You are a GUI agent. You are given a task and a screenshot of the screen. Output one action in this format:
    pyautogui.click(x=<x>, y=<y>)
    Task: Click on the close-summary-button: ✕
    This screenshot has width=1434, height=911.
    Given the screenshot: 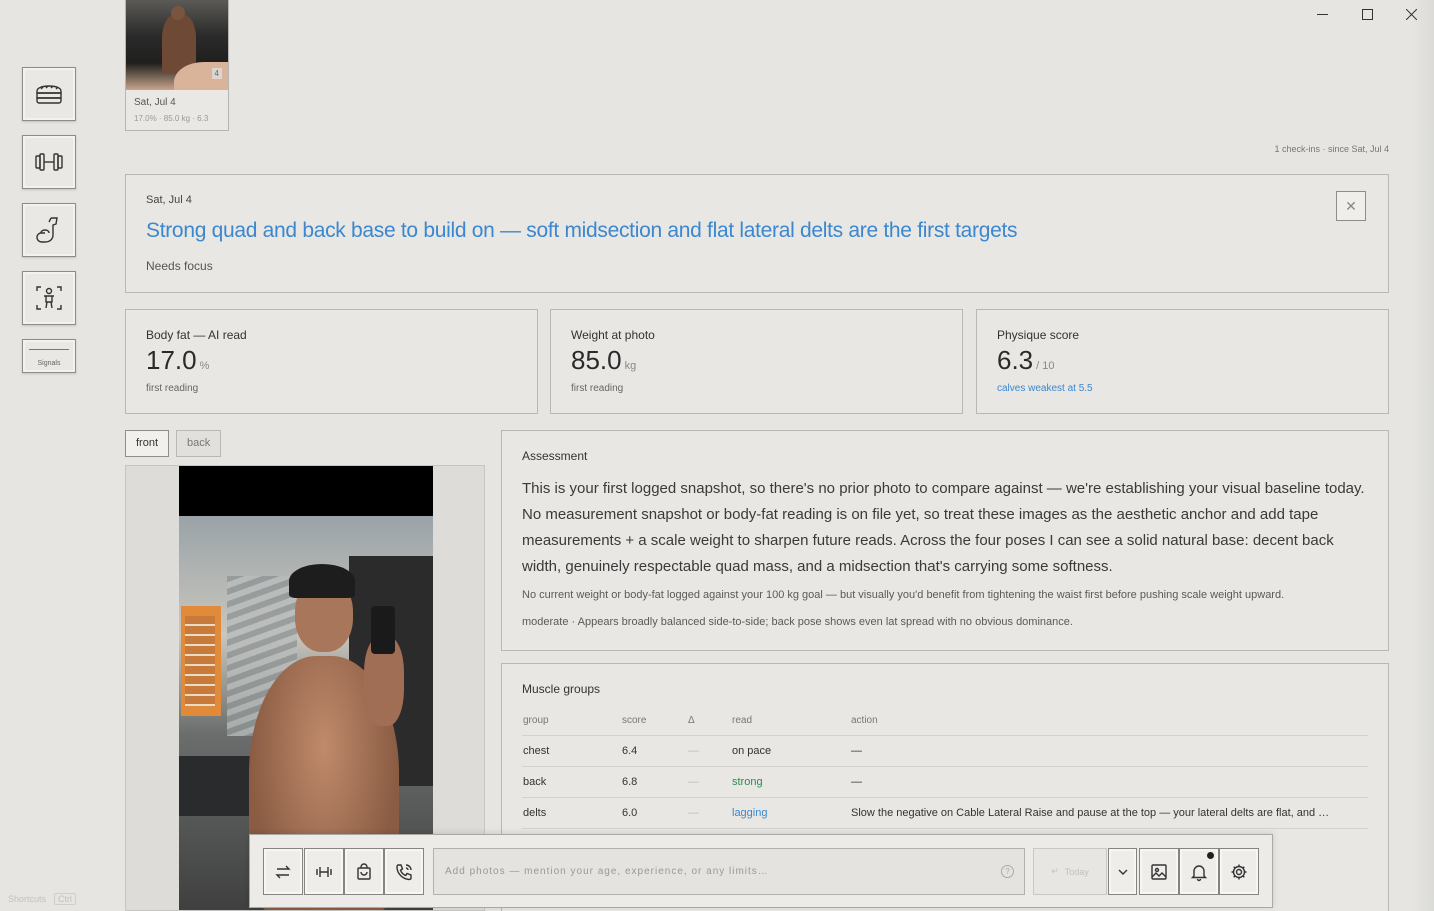 What is the action you would take?
    pyautogui.click(x=1351, y=206)
    